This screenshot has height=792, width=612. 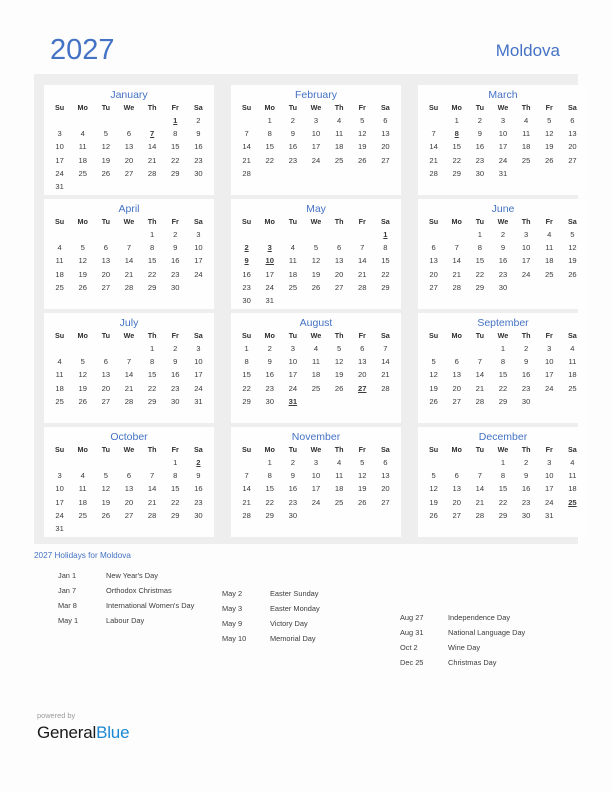 I want to click on day-cell: 25, so click(x=59, y=287).